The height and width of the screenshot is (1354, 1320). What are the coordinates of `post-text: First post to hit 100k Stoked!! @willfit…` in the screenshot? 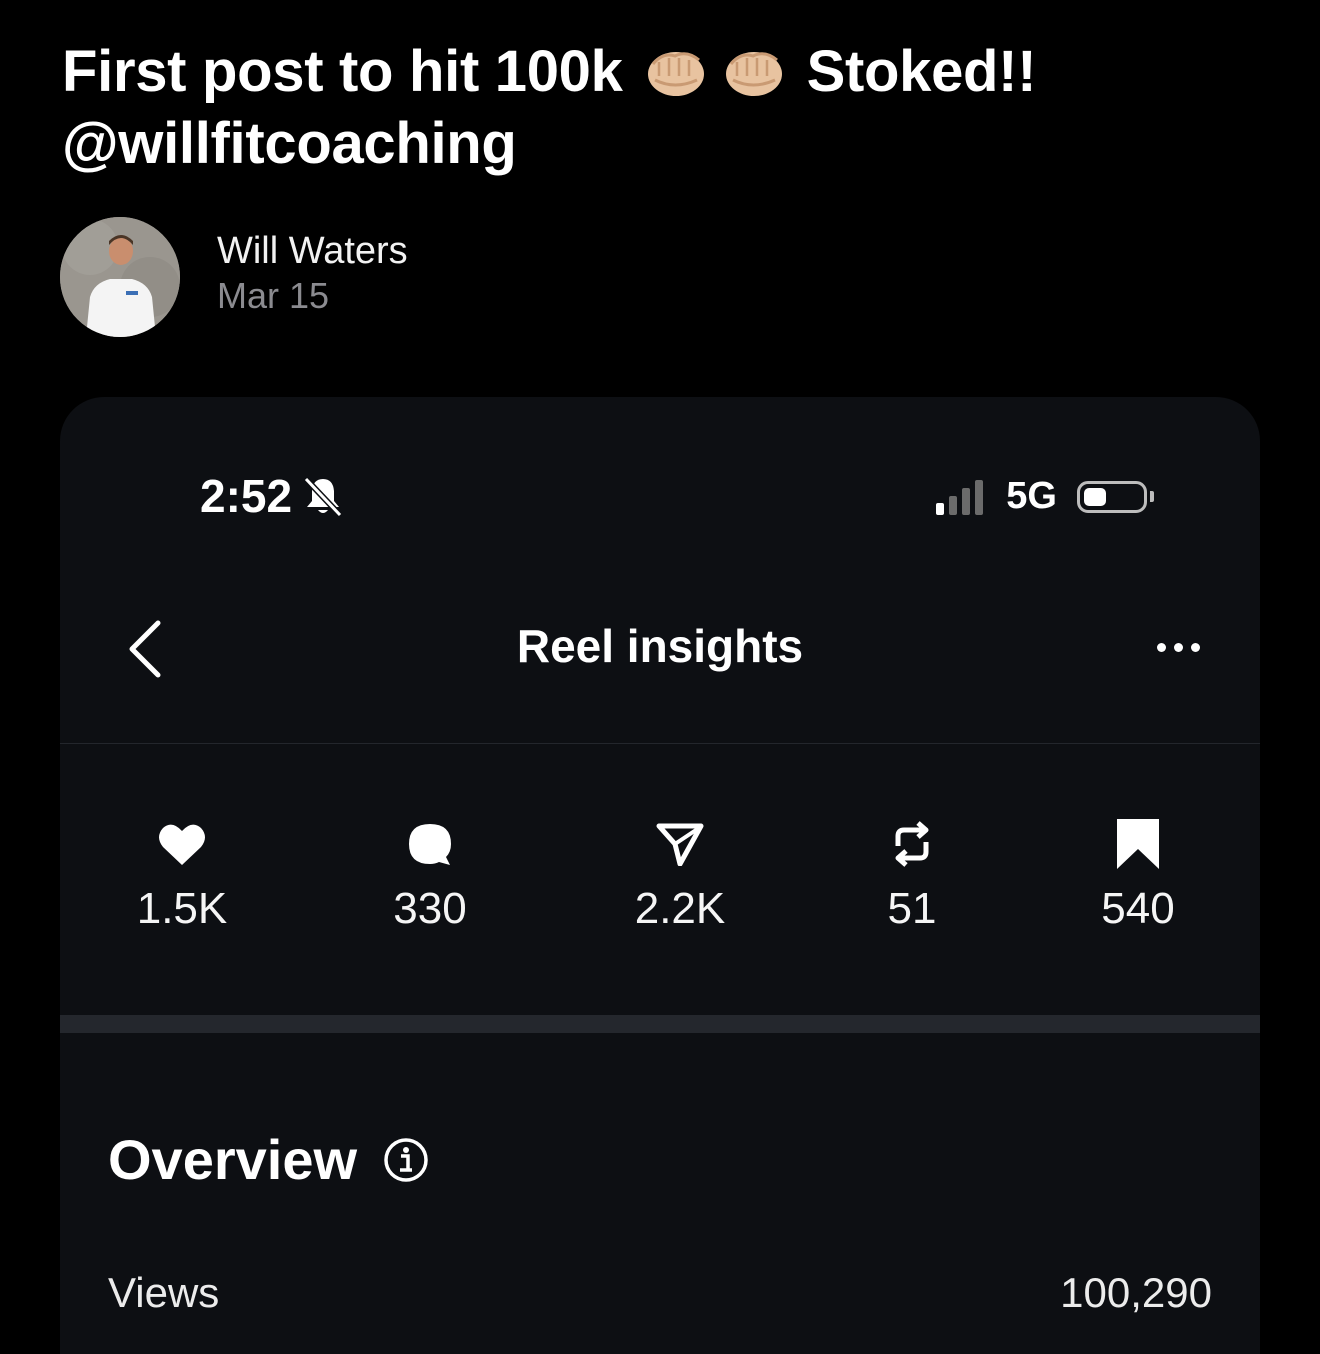 It's located at (662, 108).